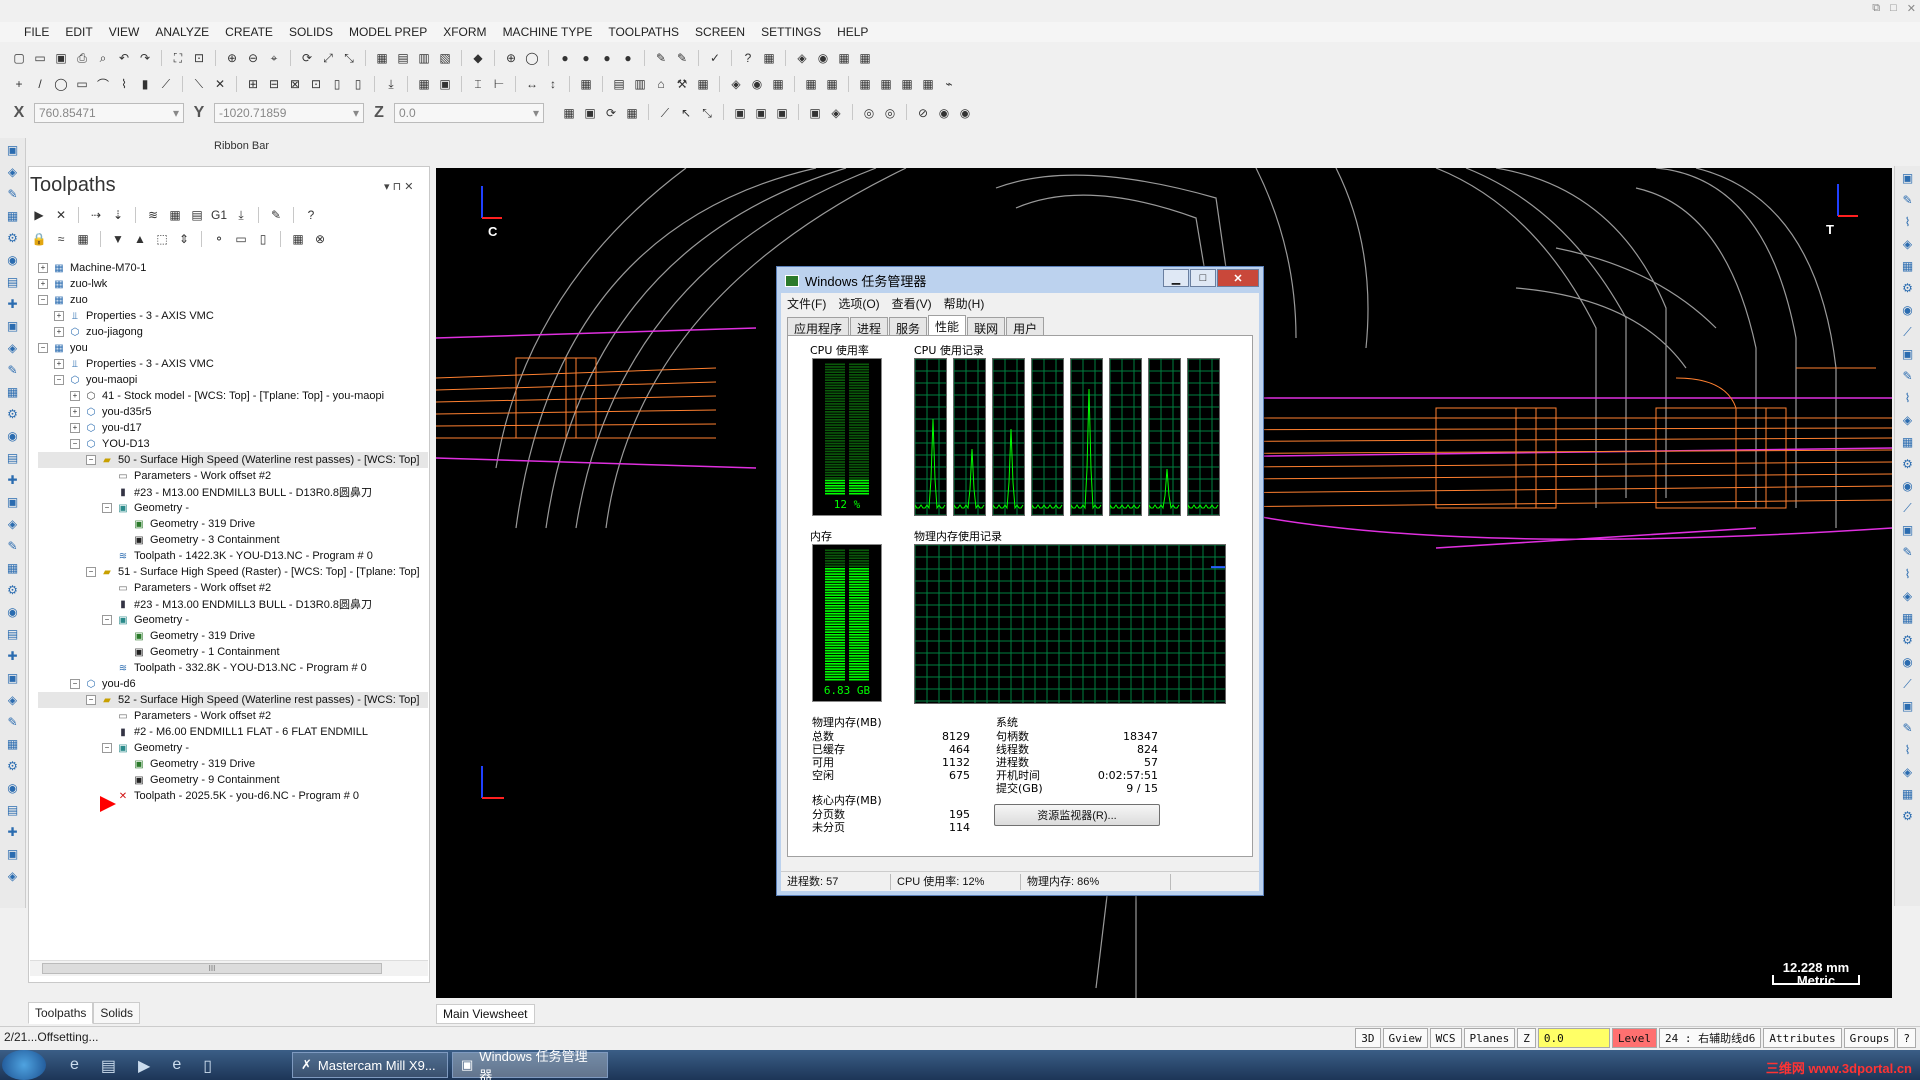  I want to click on tree-node: − ▣ Geometry -, so click(233, 748).